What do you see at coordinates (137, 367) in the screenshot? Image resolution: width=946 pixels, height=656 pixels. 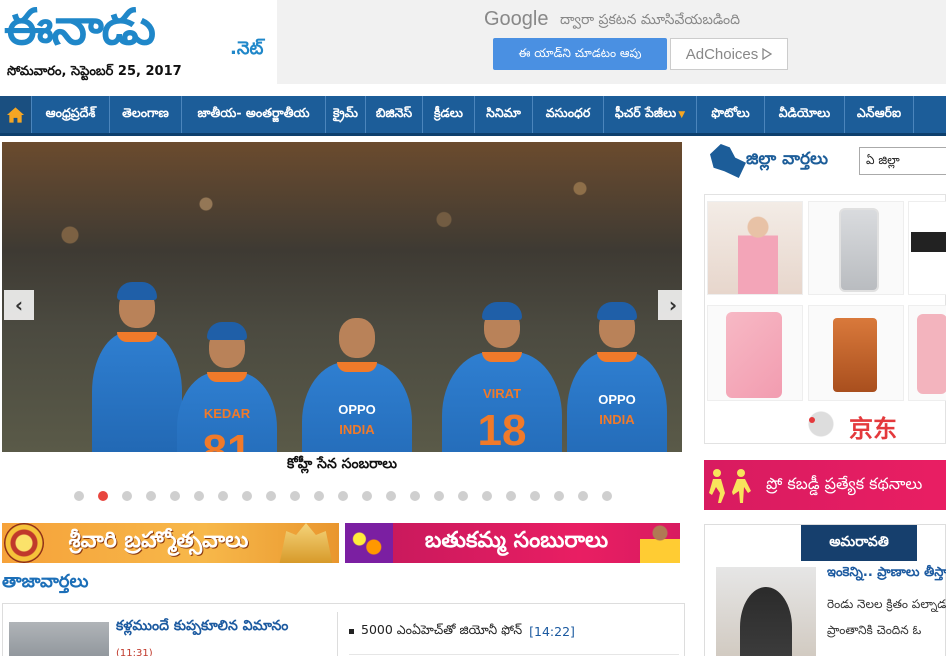 I see `player-figure` at bounding box center [137, 367].